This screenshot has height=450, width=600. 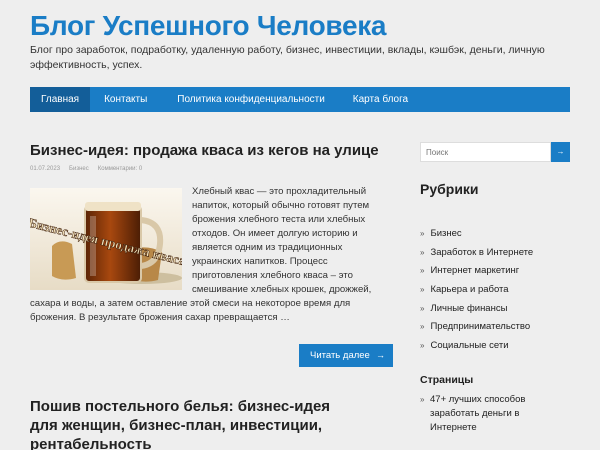 I want to click on category-link: » Интернет маркетинг, so click(x=476, y=273).